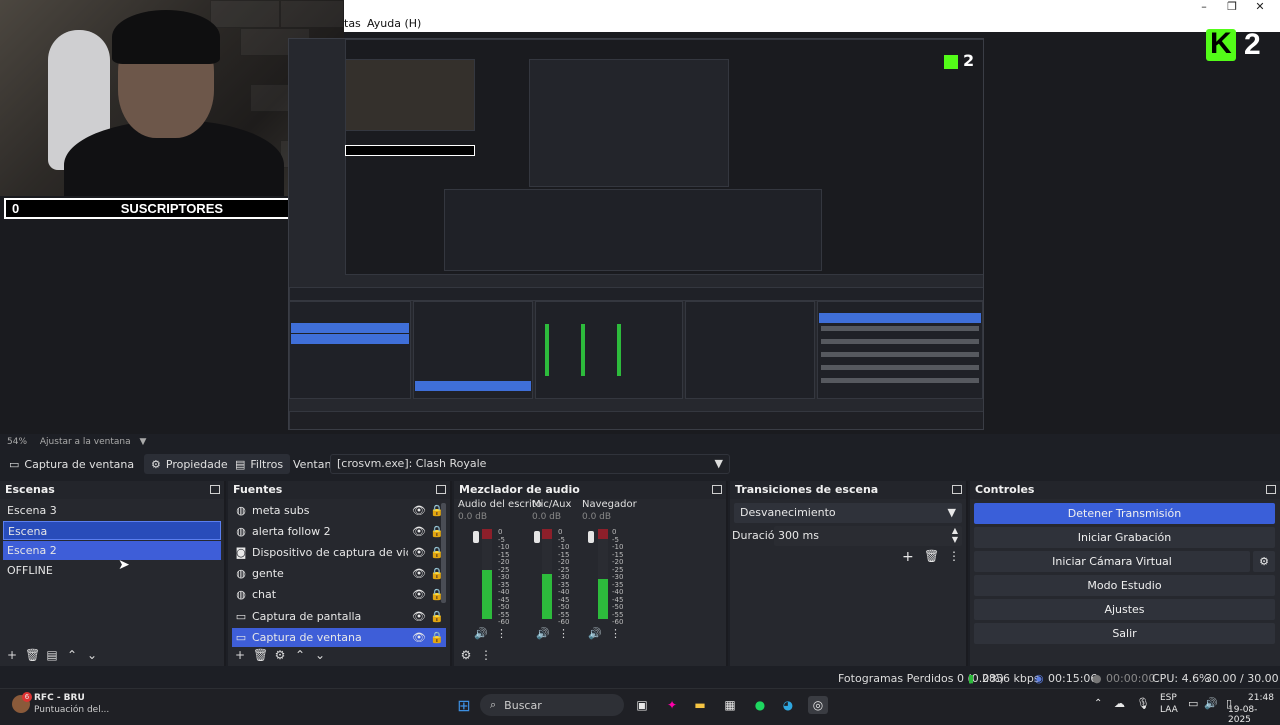 The width and height of the screenshot is (1280, 725). I want to click on scale-tick: -60, so click(504, 622).